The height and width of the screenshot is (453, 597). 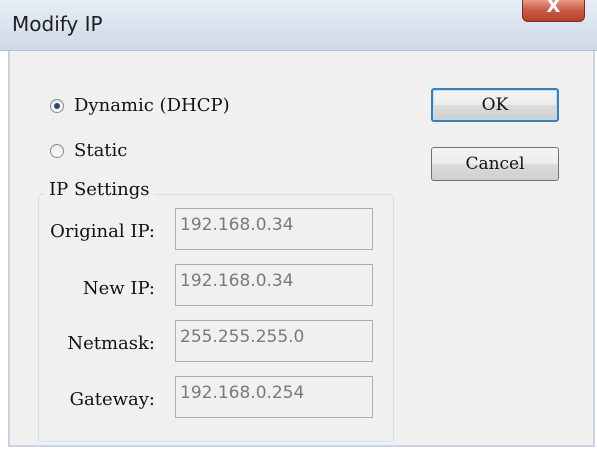 I want to click on new-ip-label: New IP:, so click(x=118, y=288).